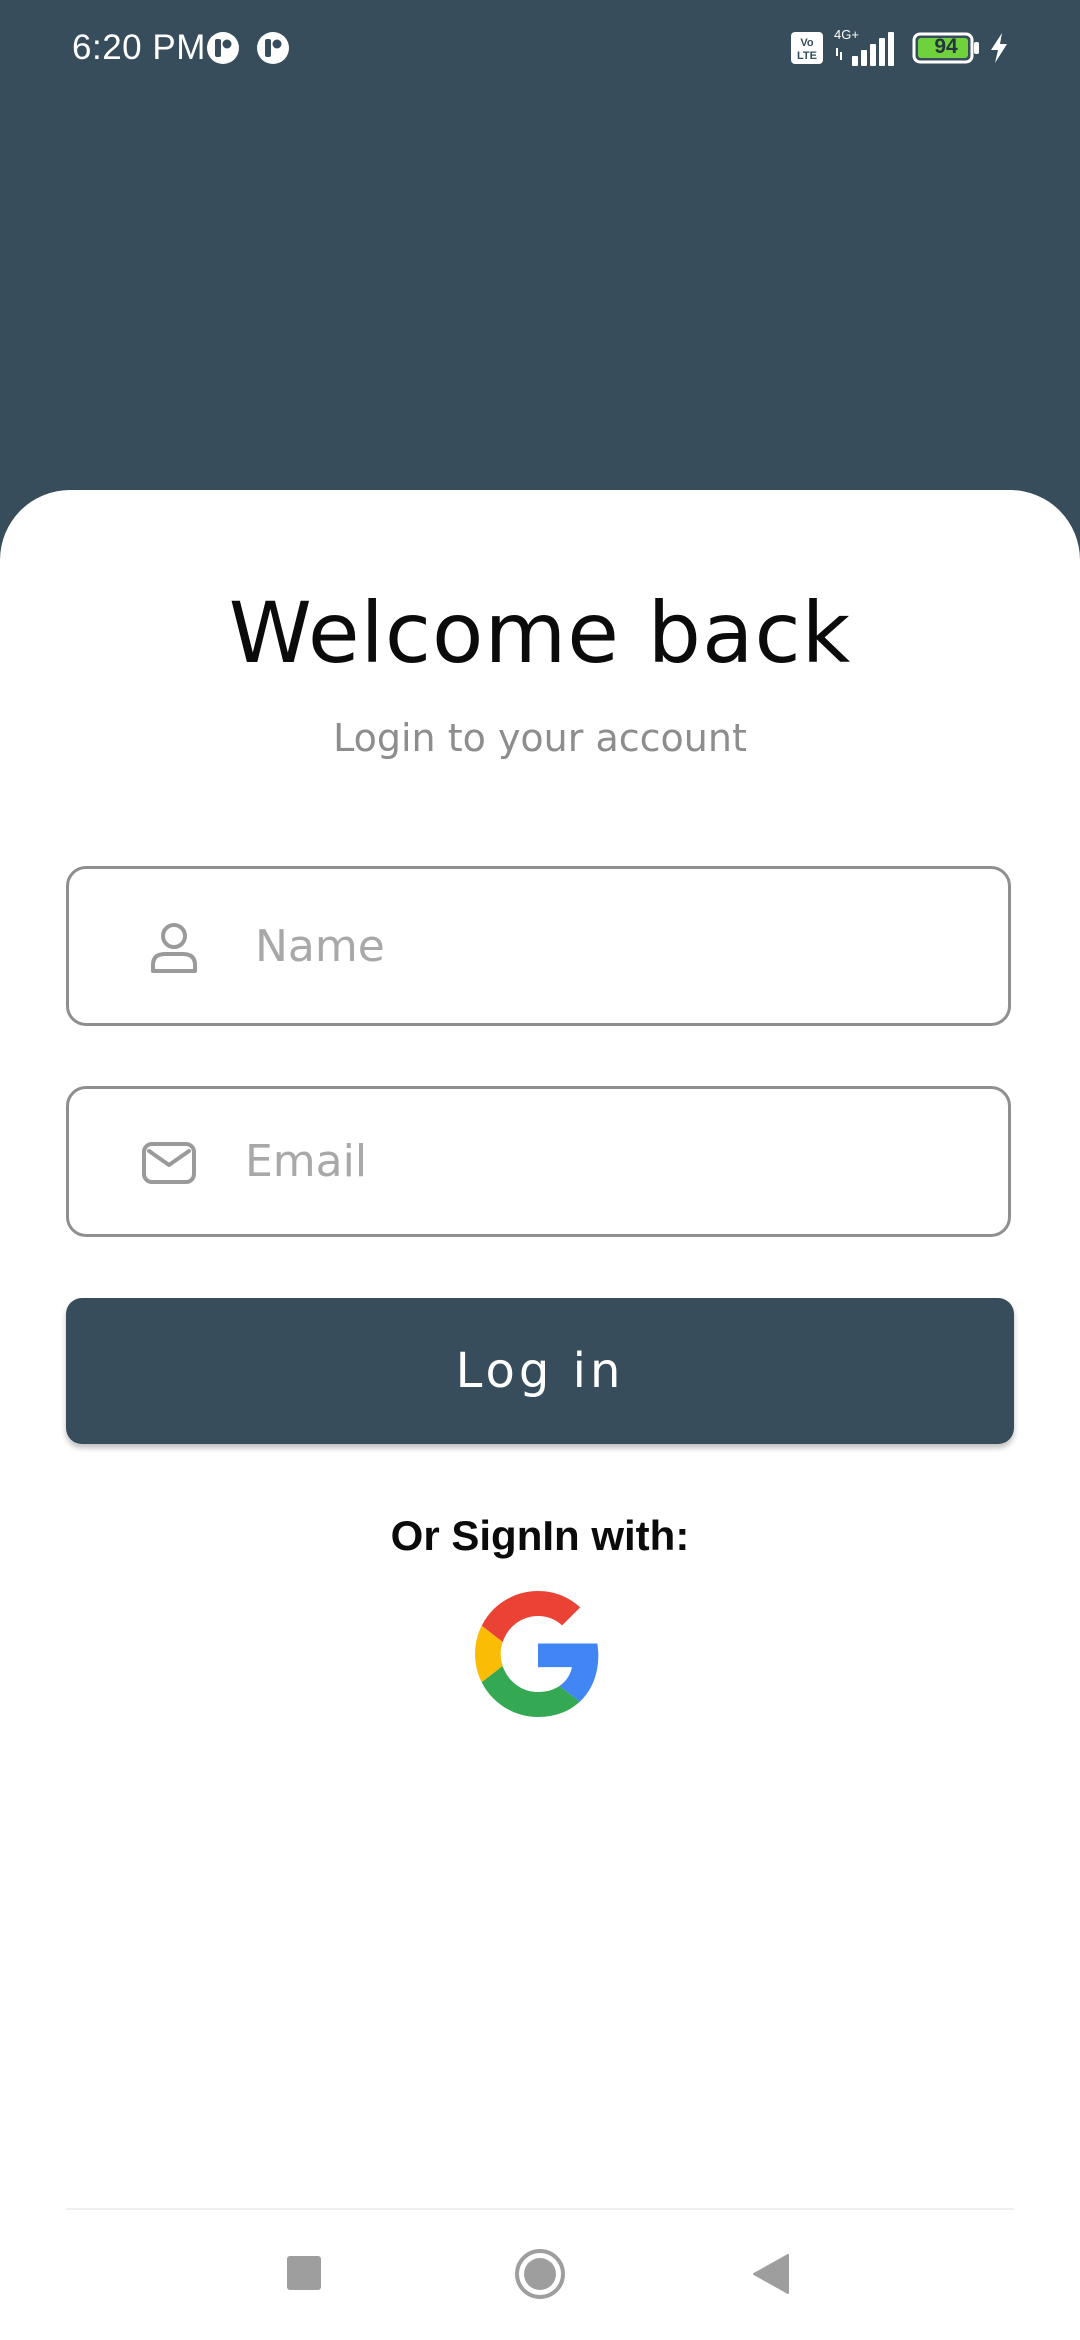 This screenshot has height=2340, width=1080. I want to click on envelope-icon, so click(169, 1163).